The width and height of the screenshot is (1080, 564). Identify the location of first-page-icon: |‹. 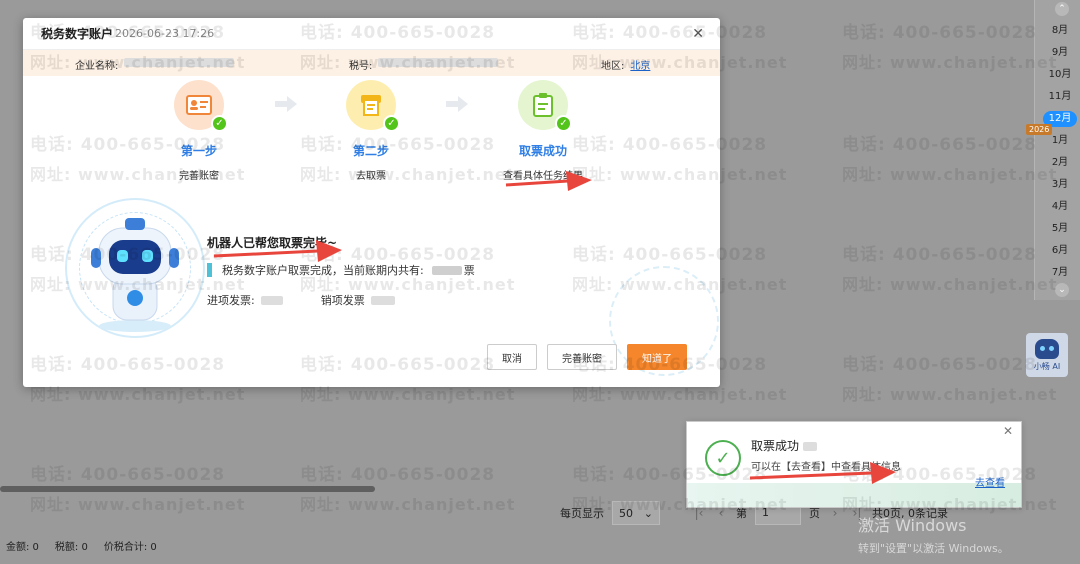
(699, 513).